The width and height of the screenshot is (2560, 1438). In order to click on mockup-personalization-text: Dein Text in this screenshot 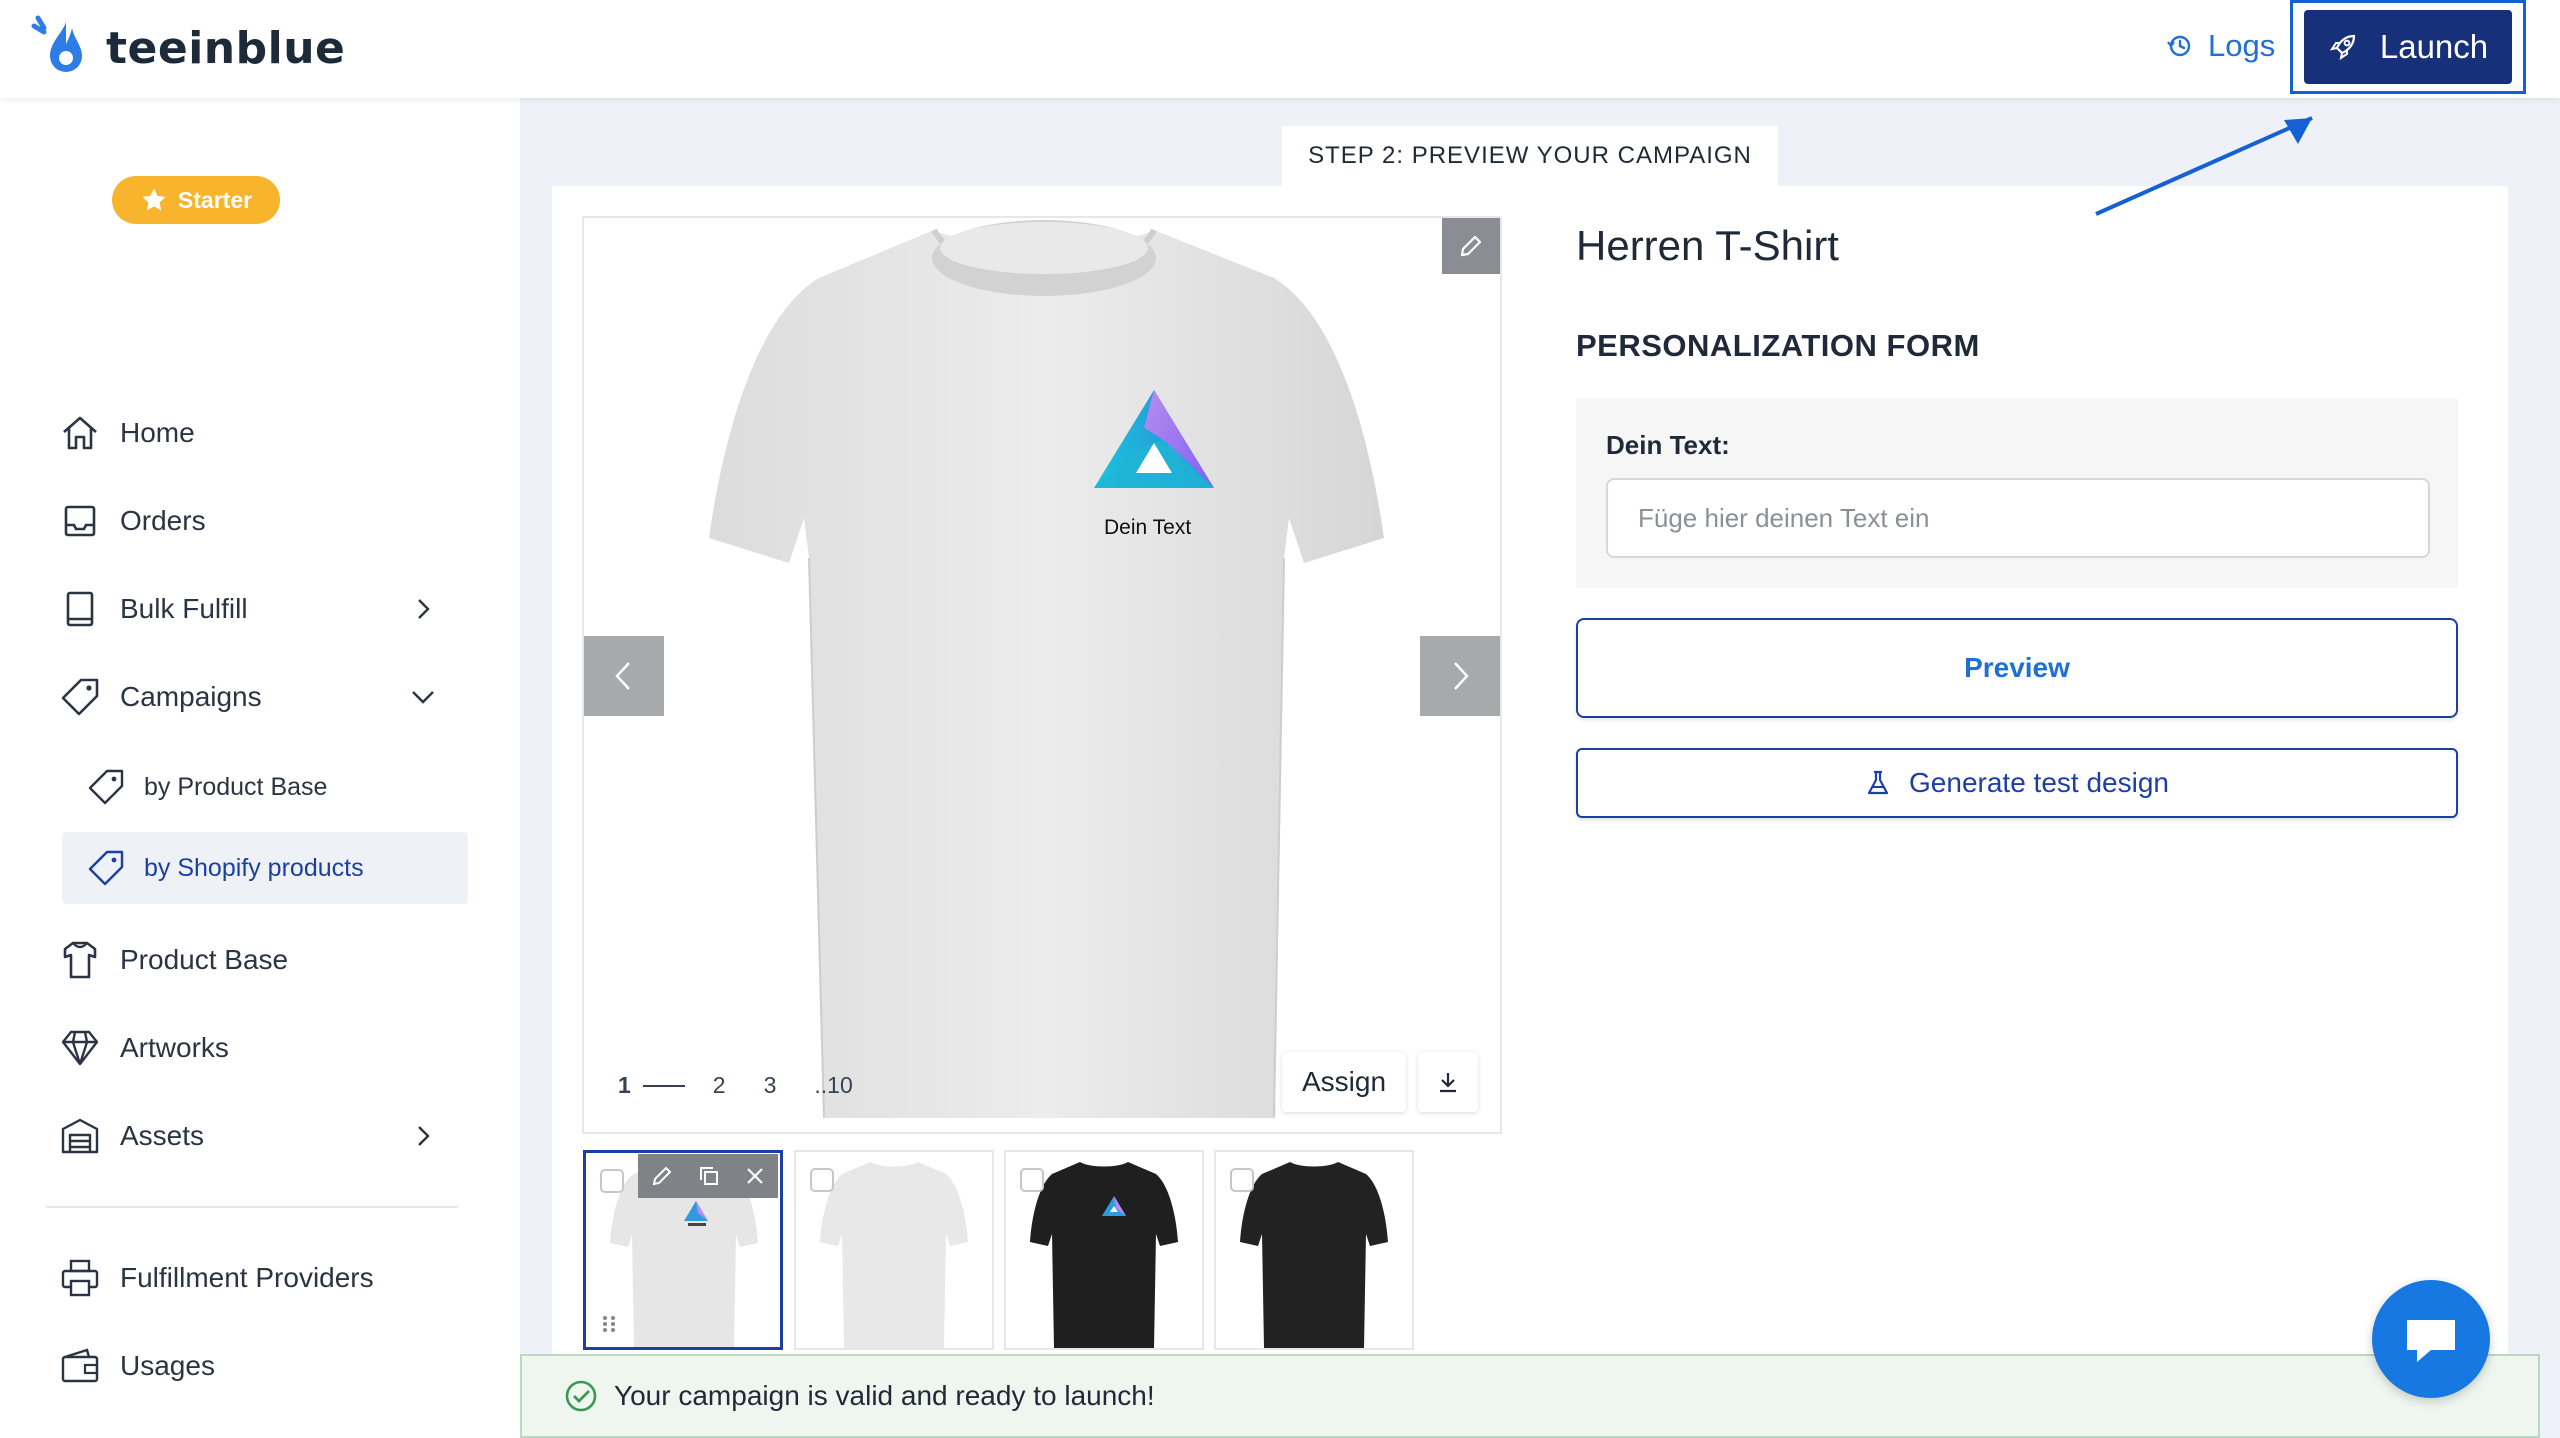, I will do `click(1148, 527)`.